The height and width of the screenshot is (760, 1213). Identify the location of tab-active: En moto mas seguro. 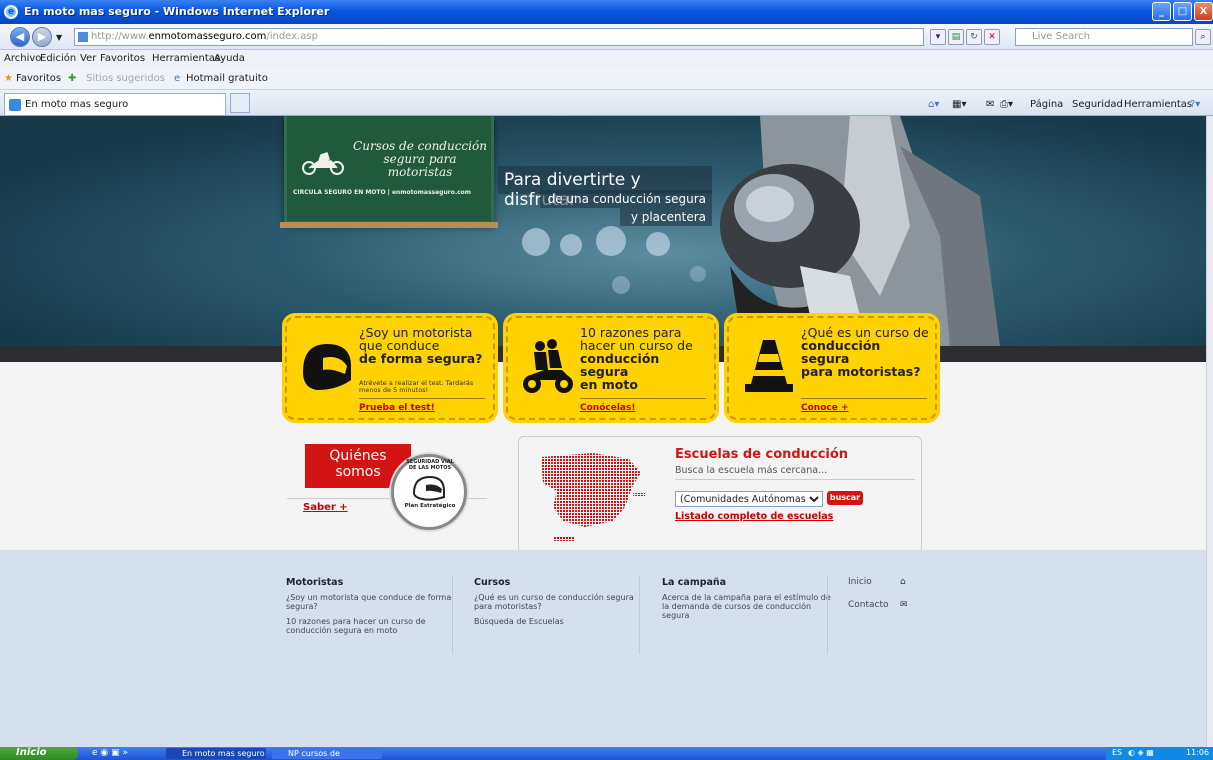
(115, 104).